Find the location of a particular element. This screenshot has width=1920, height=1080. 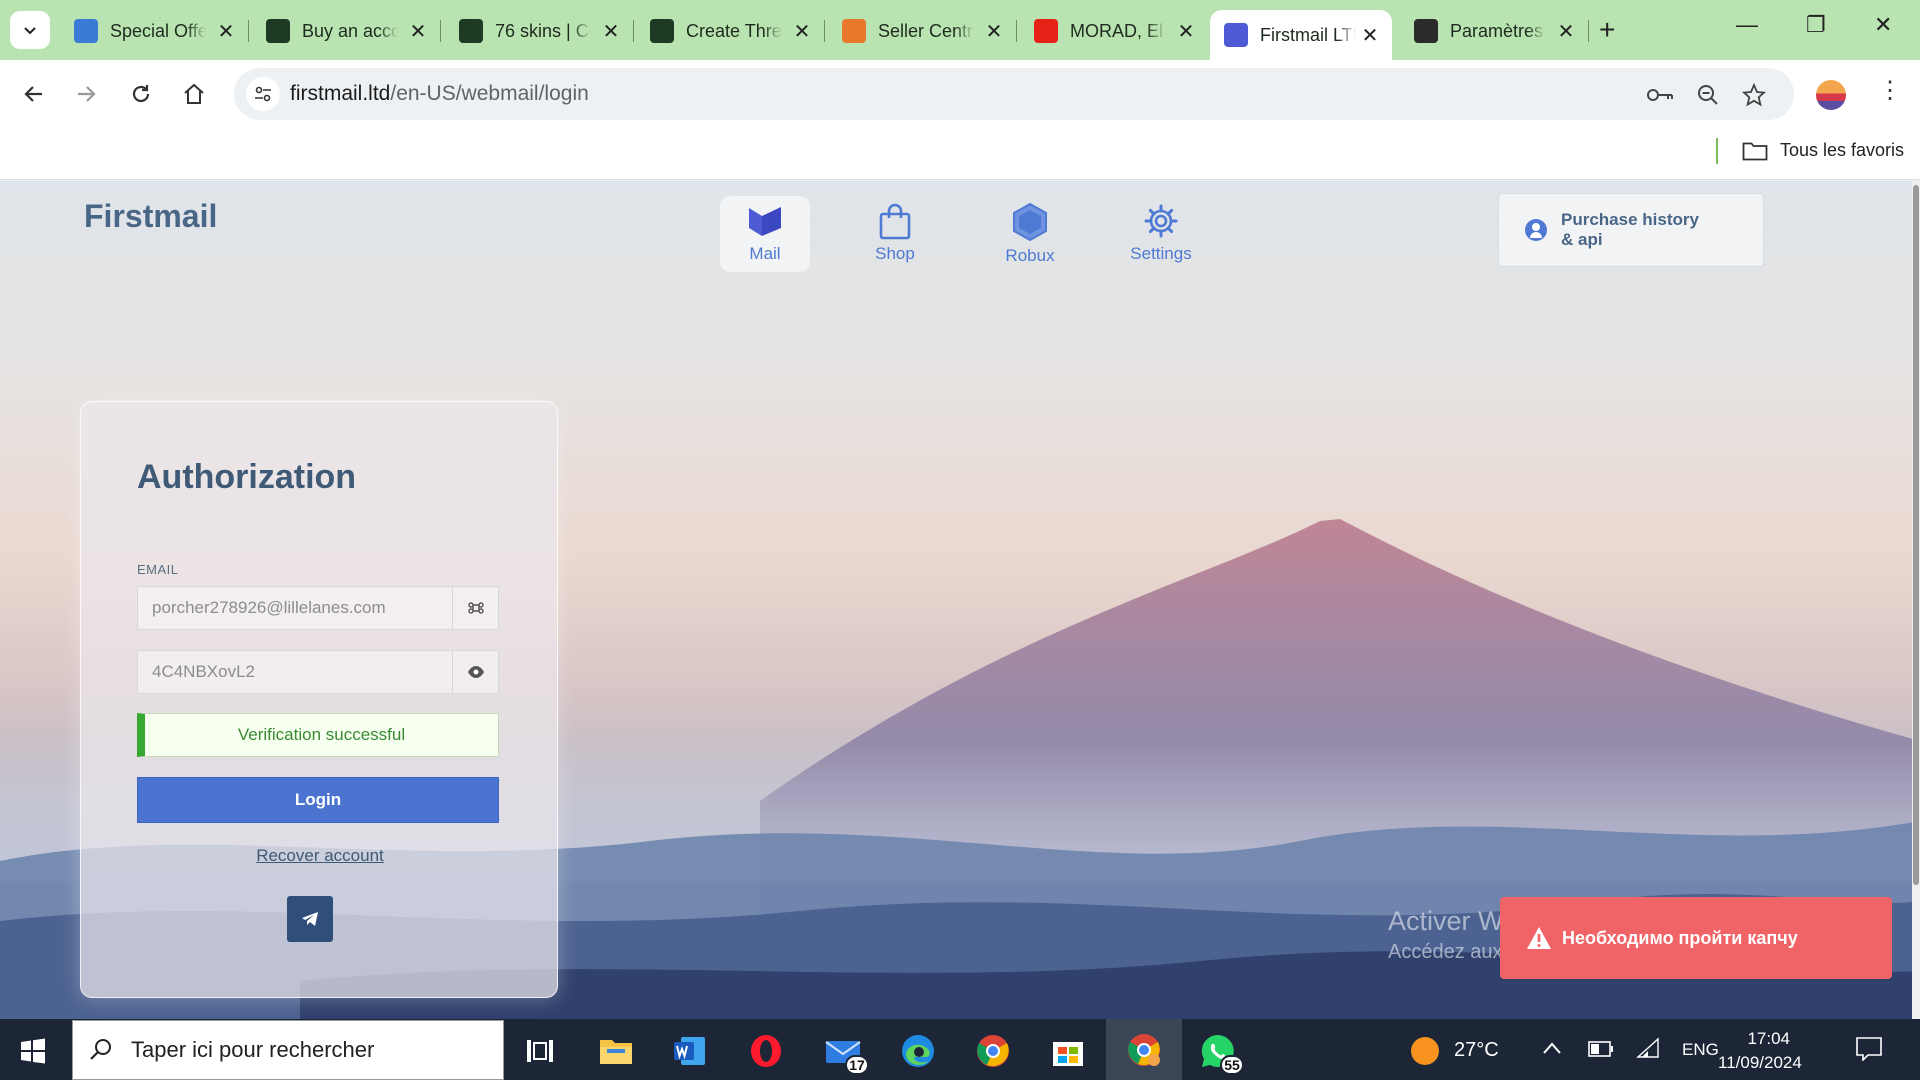

toast-message: Необходимо пройти капчу is located at coordinates (1680, 937).